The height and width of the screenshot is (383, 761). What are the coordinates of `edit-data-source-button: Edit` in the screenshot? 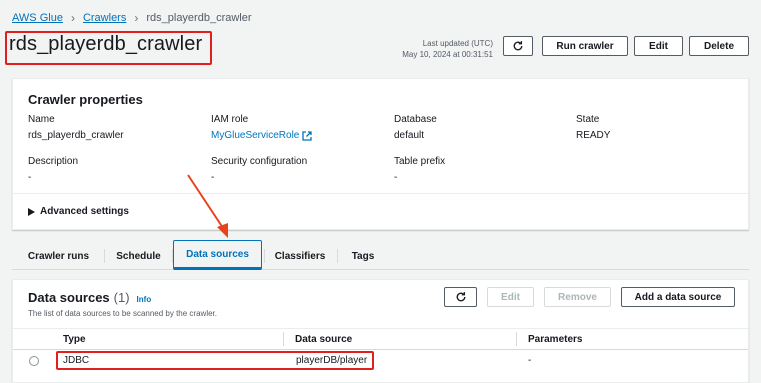 It's located at (510, 297).